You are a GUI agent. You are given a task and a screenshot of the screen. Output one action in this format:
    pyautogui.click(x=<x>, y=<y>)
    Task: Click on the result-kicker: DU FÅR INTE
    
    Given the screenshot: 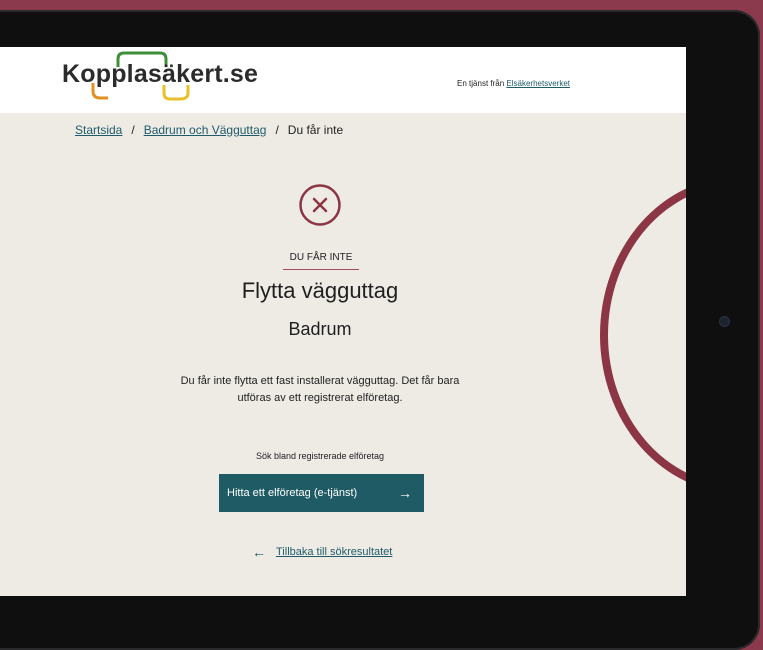 What is the action you would take?
    pyautogui.click(x=321, y=261)
    